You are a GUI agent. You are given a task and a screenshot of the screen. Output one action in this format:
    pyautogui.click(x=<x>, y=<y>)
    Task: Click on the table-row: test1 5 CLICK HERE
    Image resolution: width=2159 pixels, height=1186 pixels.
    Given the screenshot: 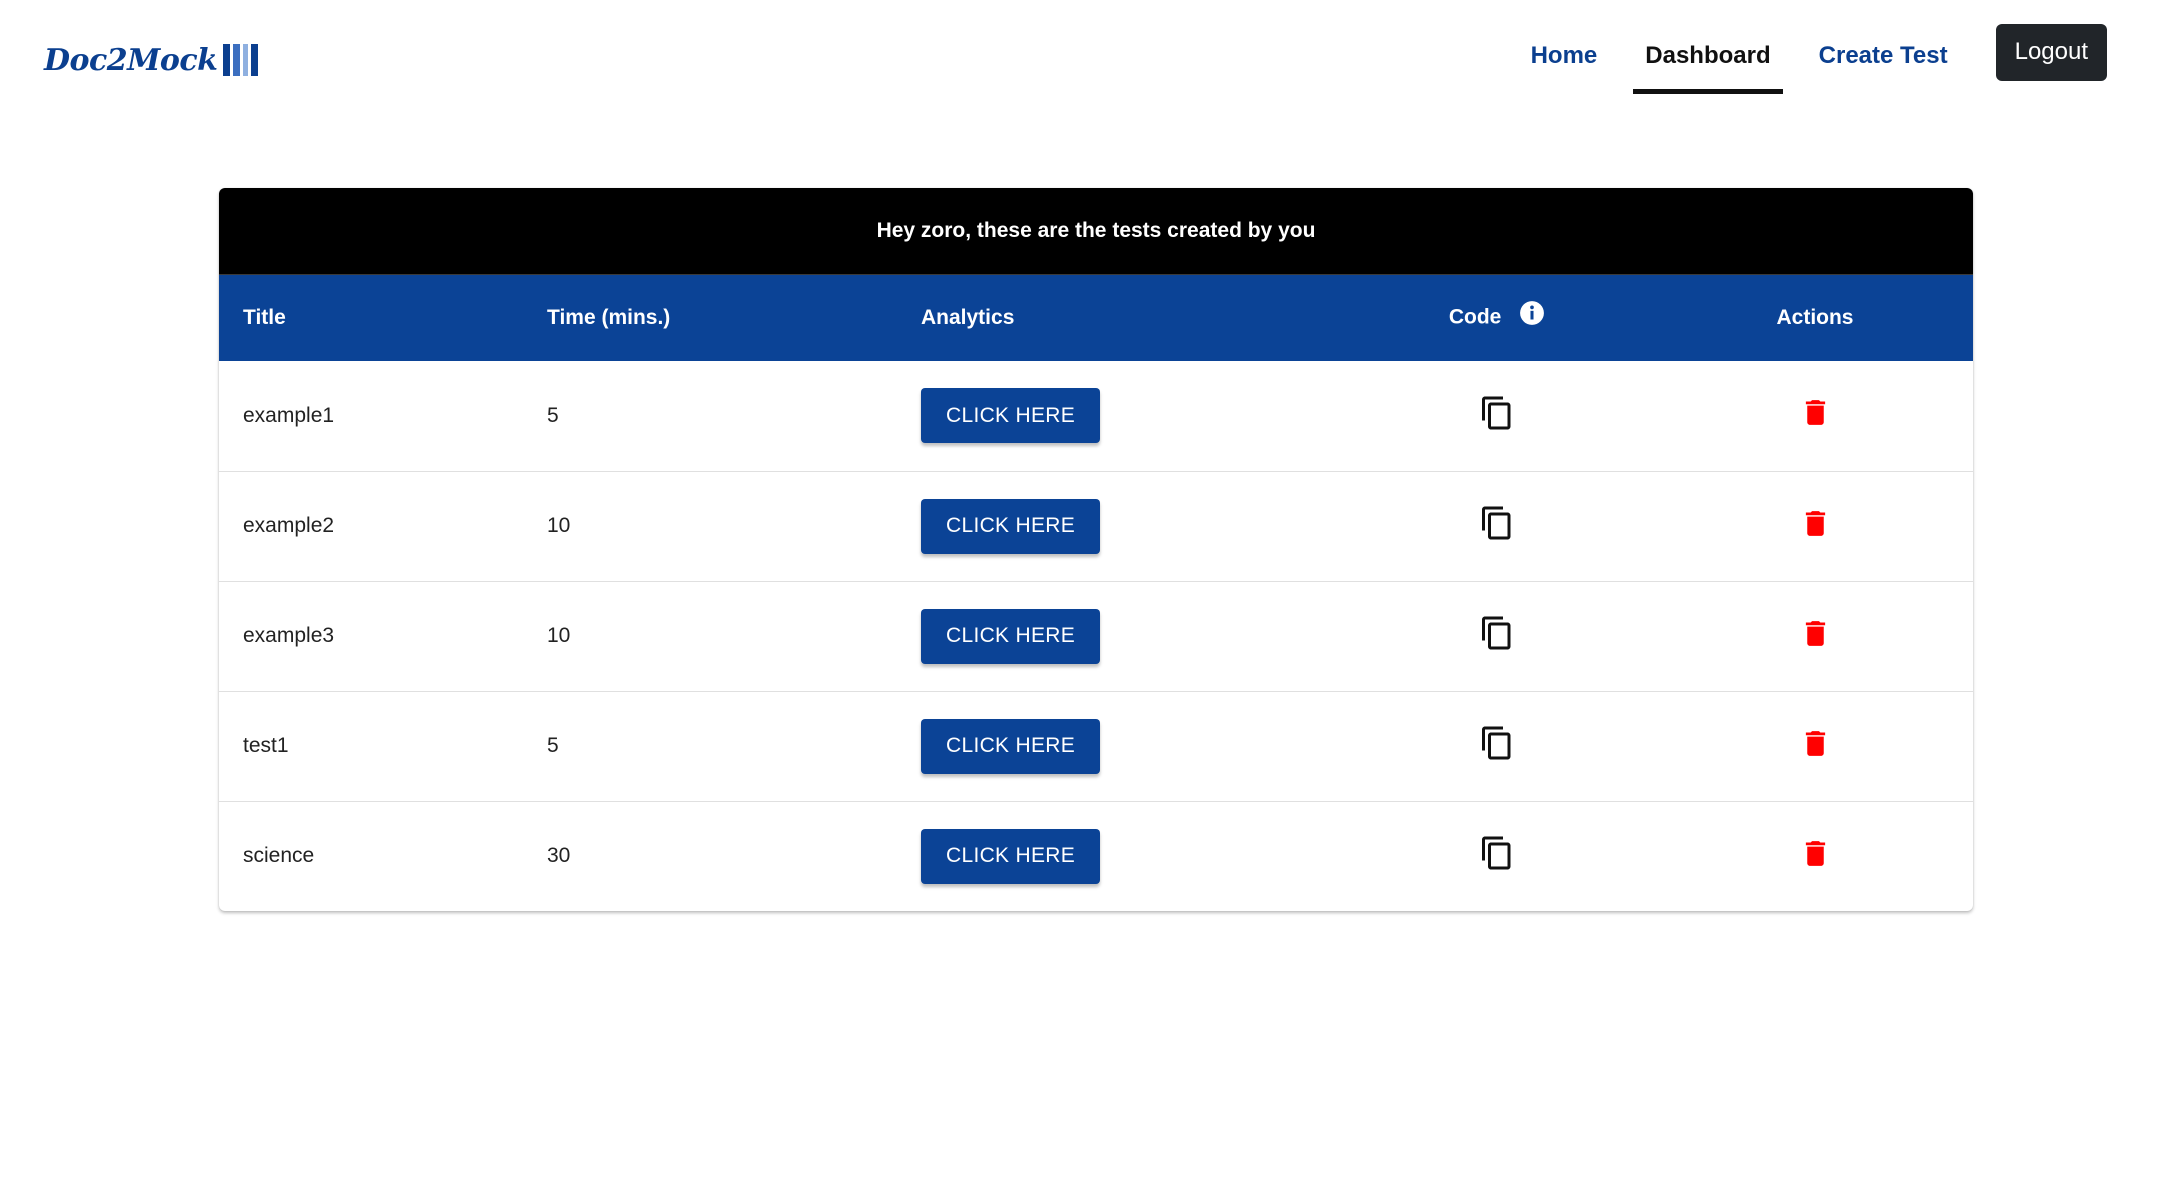 What is the action you would take?
    pyautogui.click(x=1096, y=746)
    